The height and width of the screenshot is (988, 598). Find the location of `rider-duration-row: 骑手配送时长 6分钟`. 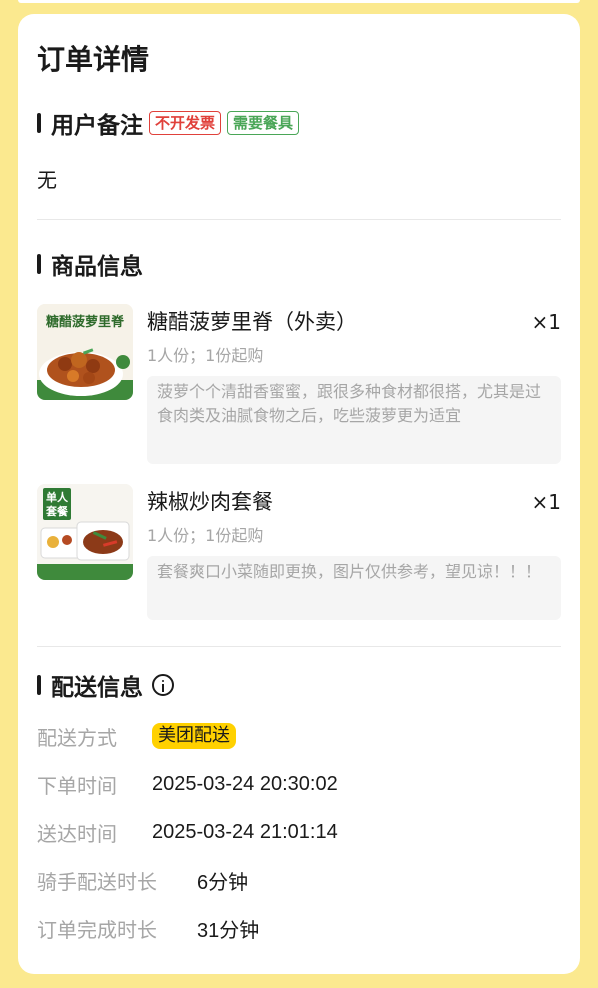

rider-duration-row: 骑手配送时长 6分钟 is located at coordinates (142, 880).